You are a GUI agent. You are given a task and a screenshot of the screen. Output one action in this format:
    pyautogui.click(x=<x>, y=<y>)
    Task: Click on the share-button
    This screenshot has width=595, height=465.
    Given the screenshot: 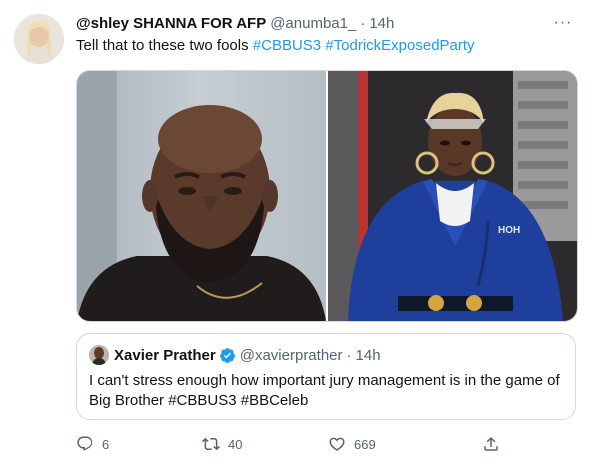 What is the action you would take?
    pyautogui.click(x=491, y=444)
    